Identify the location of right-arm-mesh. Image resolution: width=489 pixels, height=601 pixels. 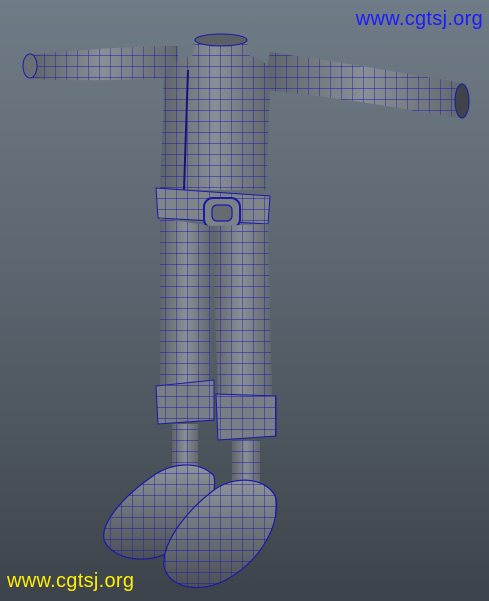
(366, 85).